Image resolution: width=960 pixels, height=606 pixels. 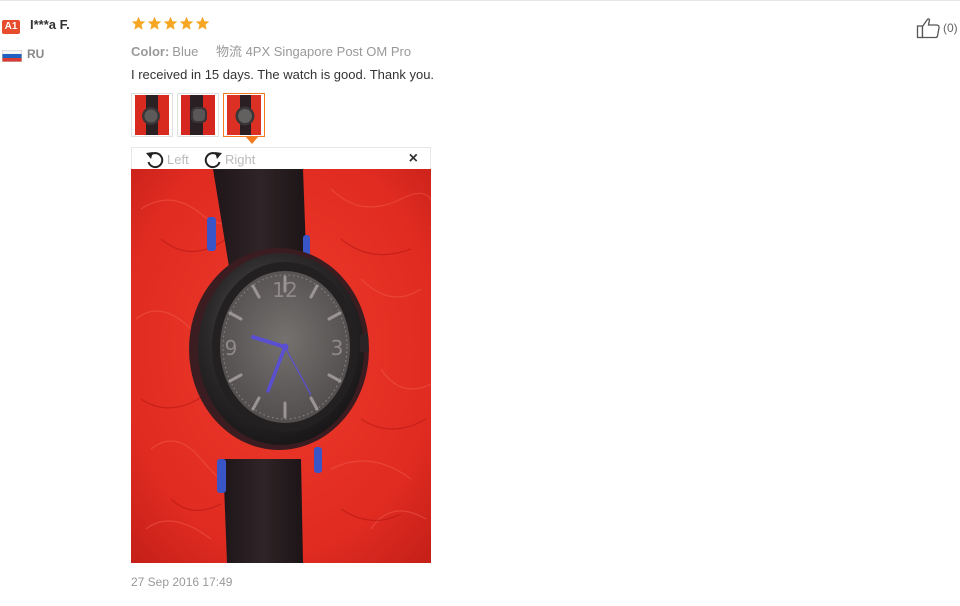 I want to click on photo-thumbnails, so click(x=198, y=115).